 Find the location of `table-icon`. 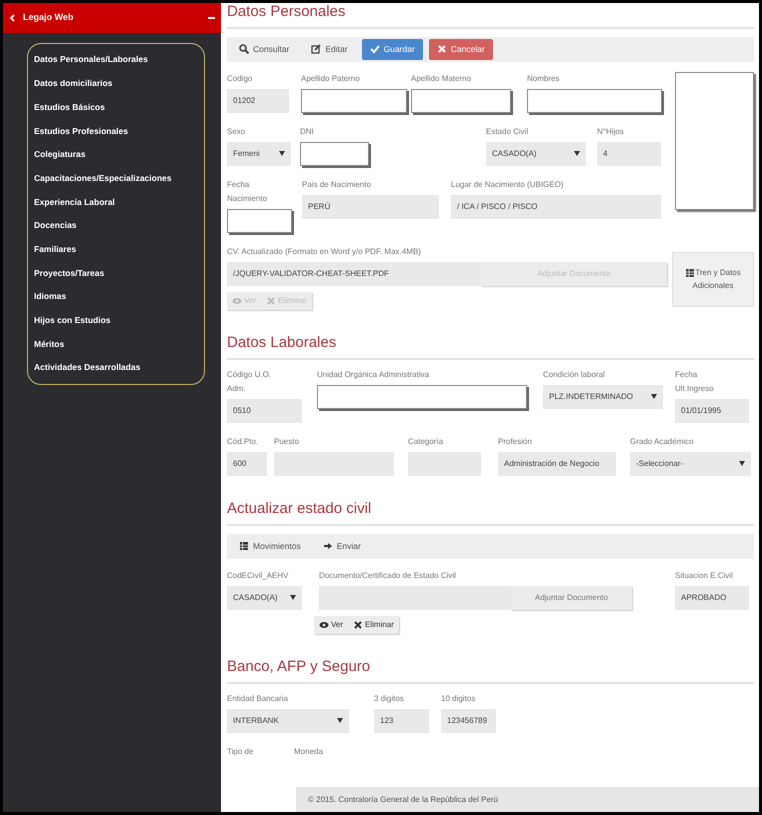

table-icon is located at coordinates (690, 273).